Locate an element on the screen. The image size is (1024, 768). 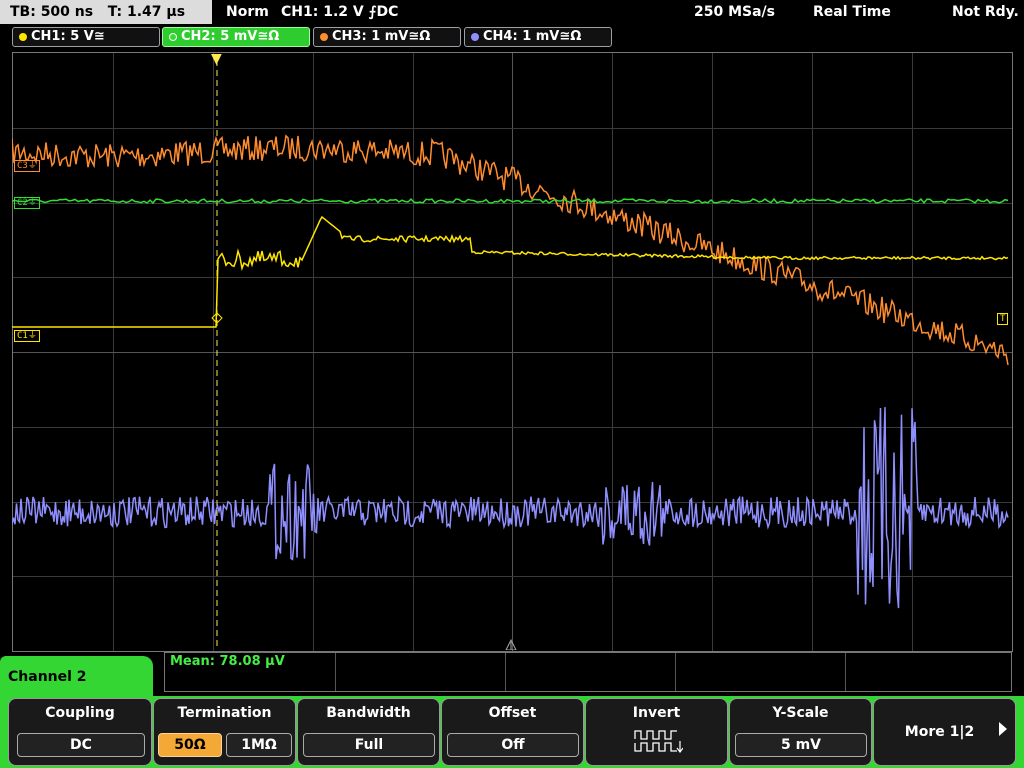
invert-softkey: Invert is located at coordinates (656, 732).